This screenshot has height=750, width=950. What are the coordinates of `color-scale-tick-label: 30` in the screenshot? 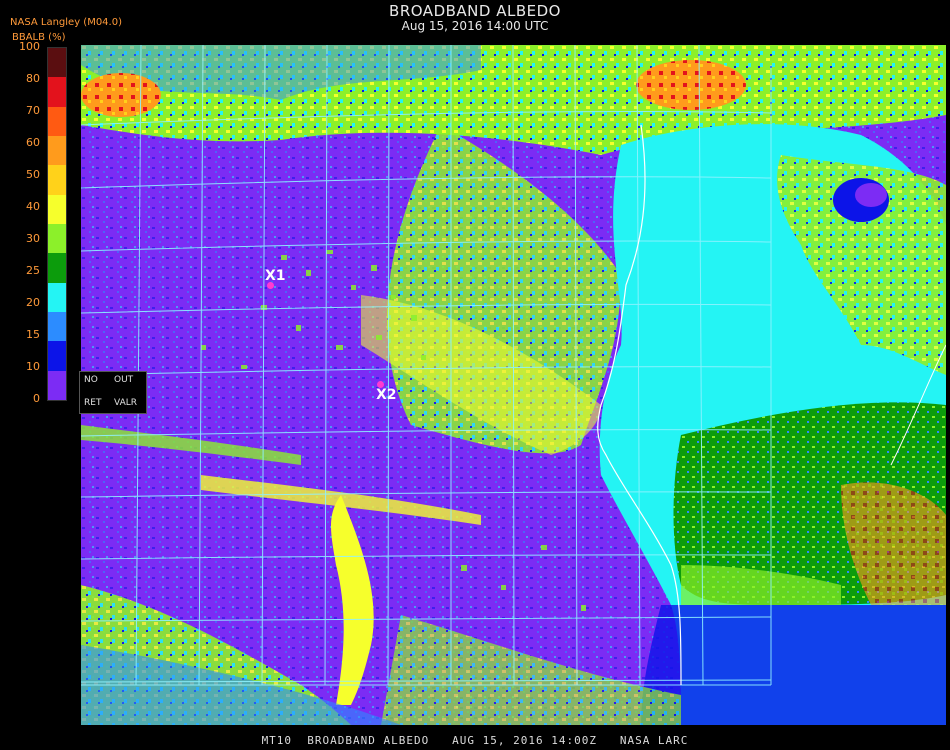 It's located at (33, 238).